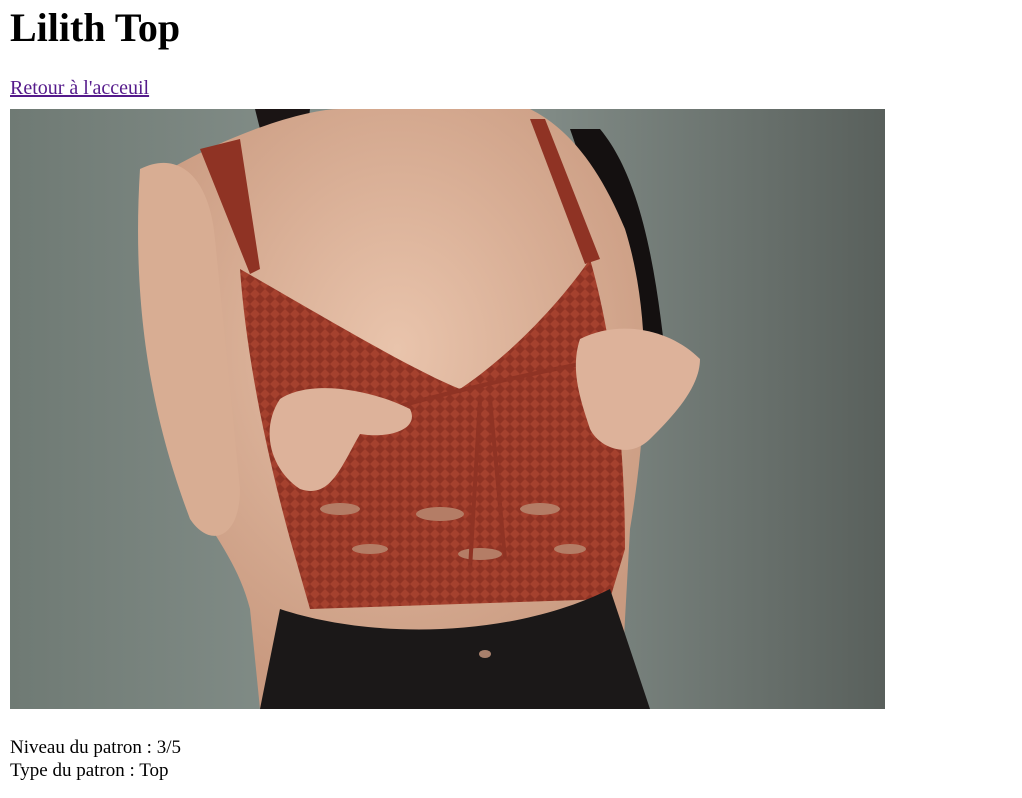  I want to click on pattern-type-label: Type du patron :, so click(75, 770).